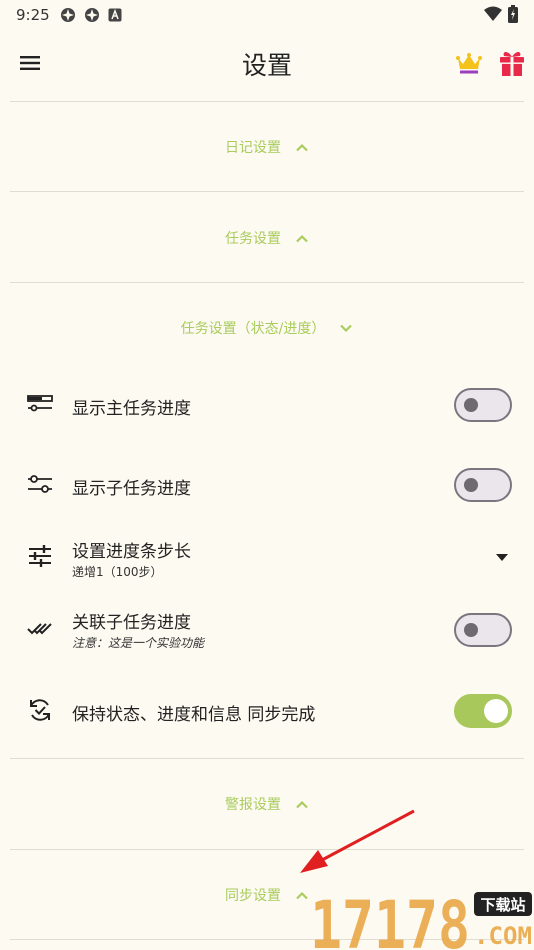  I want to click on watermark-badge: 下载站, so click(502, 905).